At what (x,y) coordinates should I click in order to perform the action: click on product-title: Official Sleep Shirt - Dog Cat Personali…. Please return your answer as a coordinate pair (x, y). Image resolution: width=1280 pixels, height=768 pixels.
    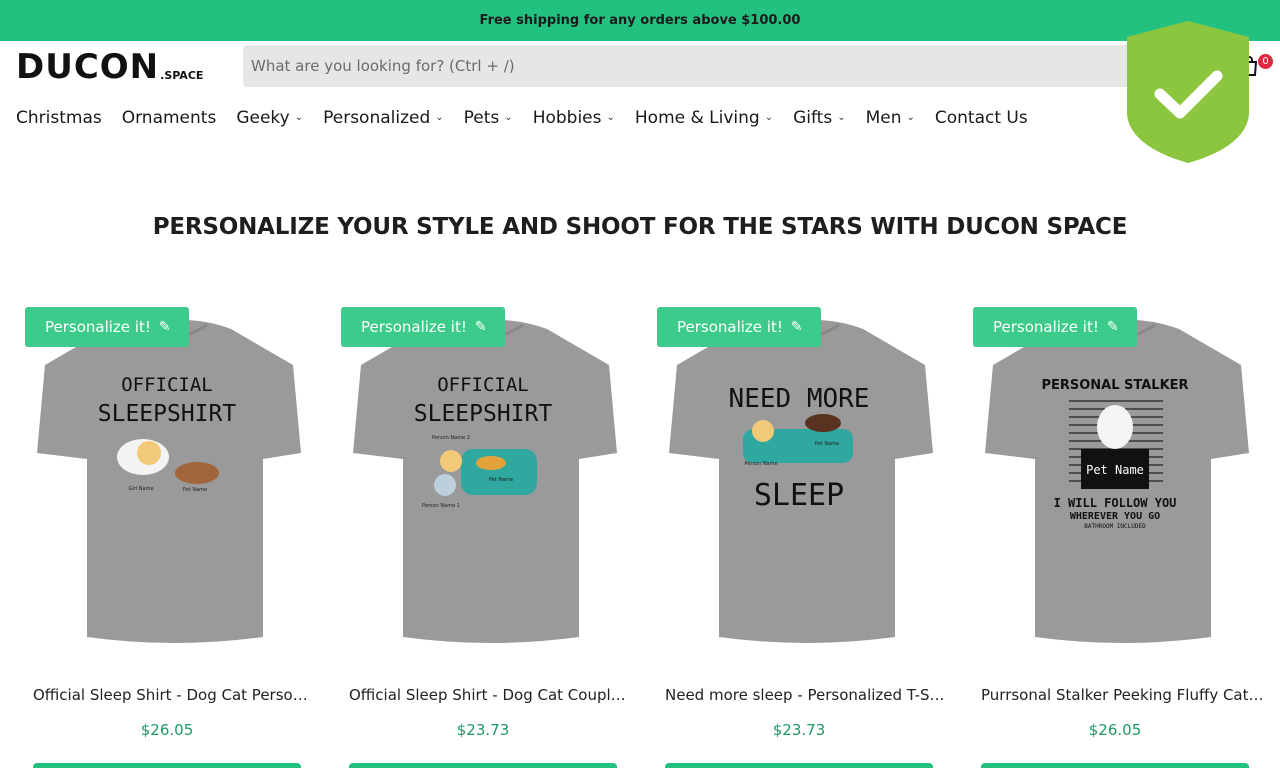
    Looking at the image, I should click on (175, 695).